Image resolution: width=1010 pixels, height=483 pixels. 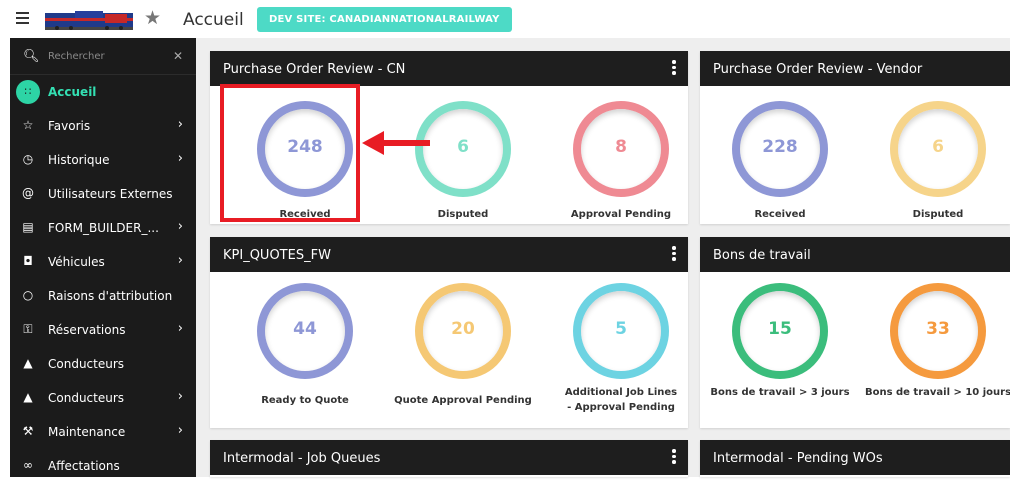 I want to click on page-title: Accueil, so click(x=213, y=20).